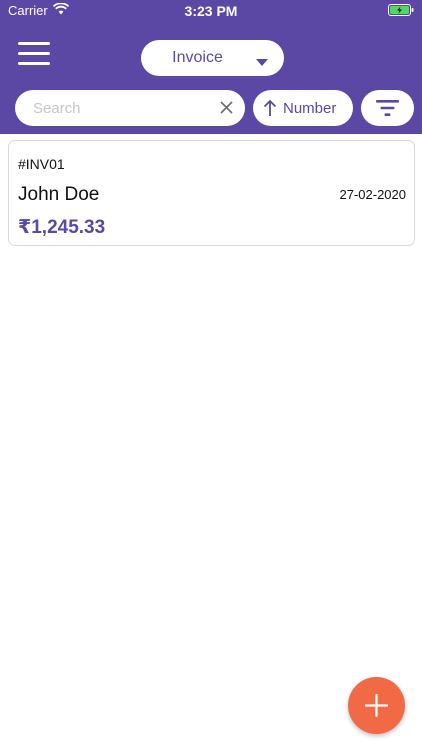 The image size is (422, 750). What do you see at coordinates (401, 11) in the screenshot?
I see `battery-icon` at bounding box center [401, 11].